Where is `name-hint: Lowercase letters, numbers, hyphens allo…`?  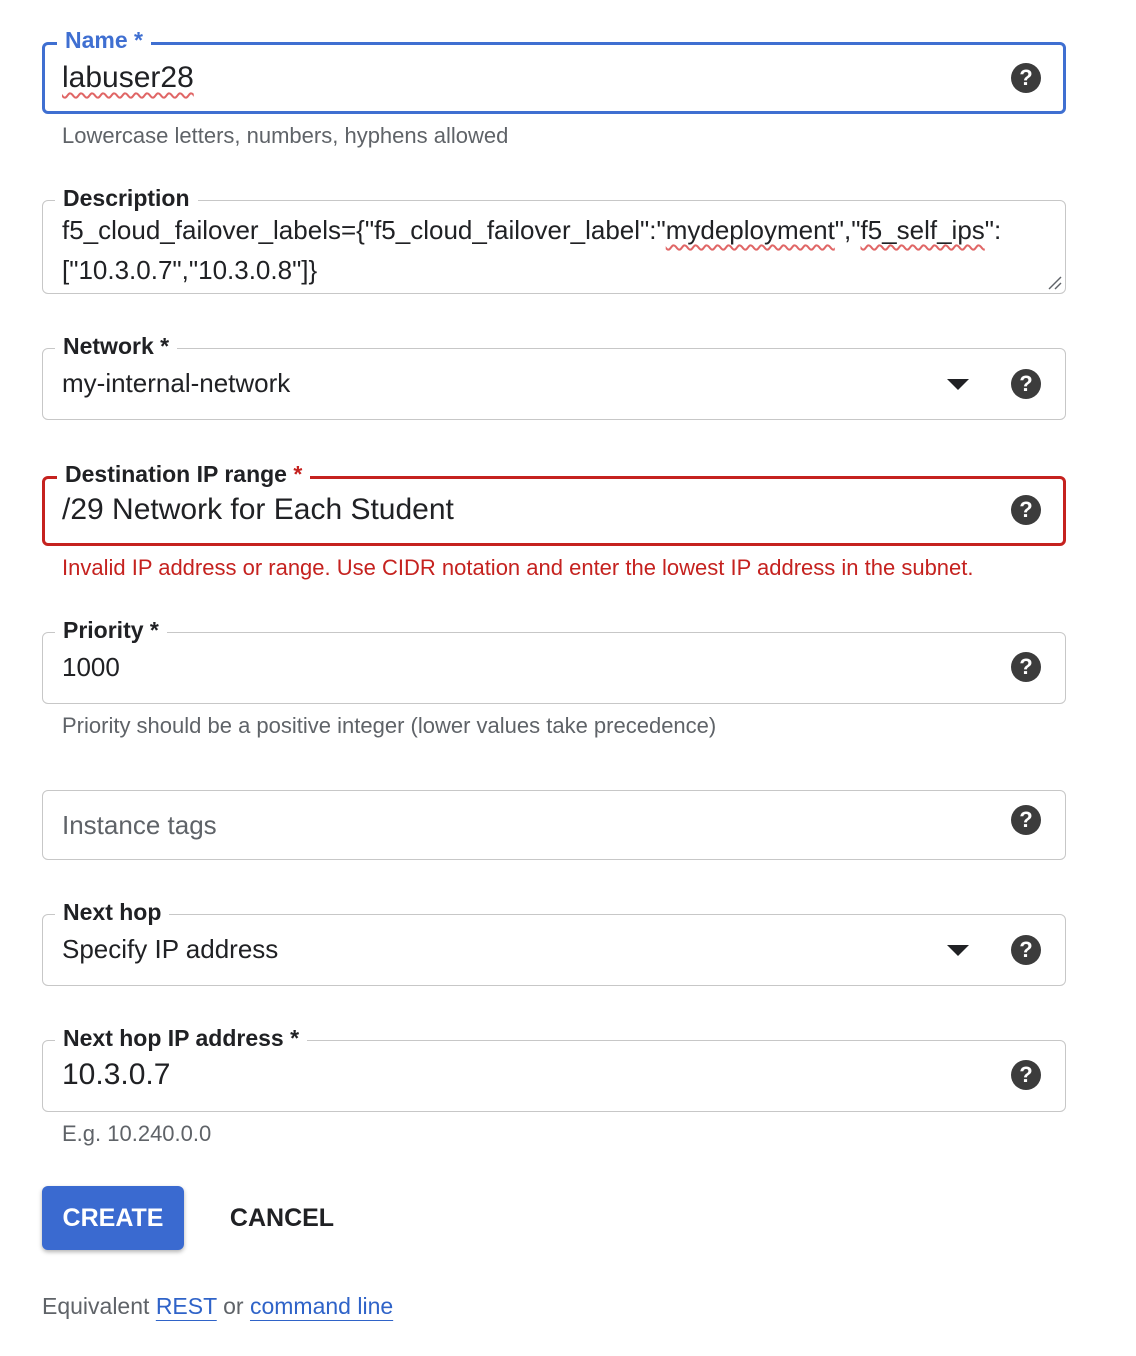 name-hint: Lowercase letters, numbers, hyphens allo… is located at coordinates (285, 135).